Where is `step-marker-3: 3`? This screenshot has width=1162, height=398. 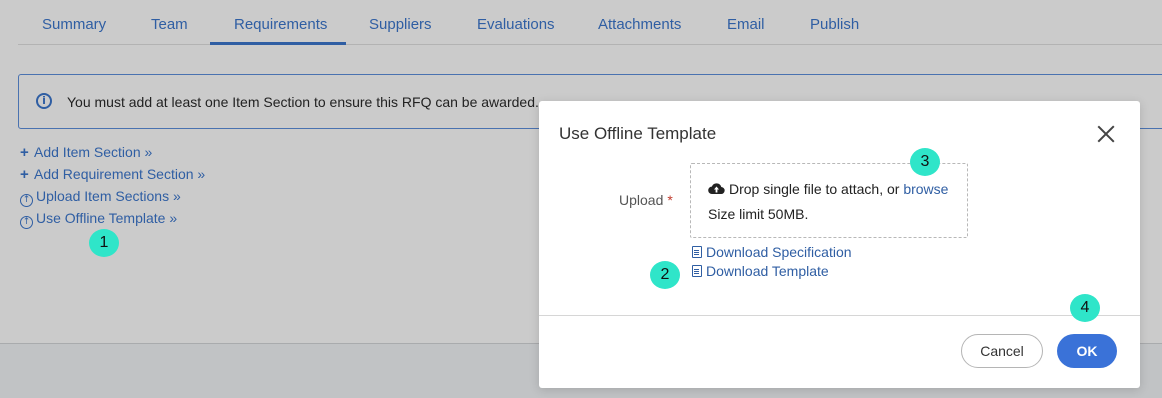
step-marker-3: 3 is located at coordinates (925, 162).